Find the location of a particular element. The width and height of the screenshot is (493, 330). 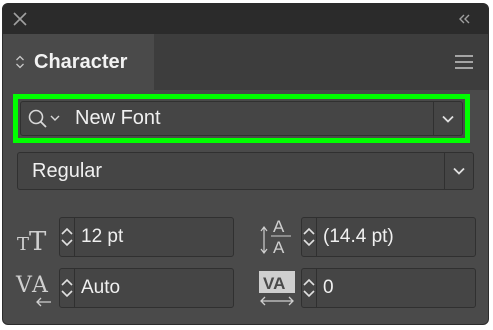

font-style-dropdown-button is located at coordinates (458, 171).